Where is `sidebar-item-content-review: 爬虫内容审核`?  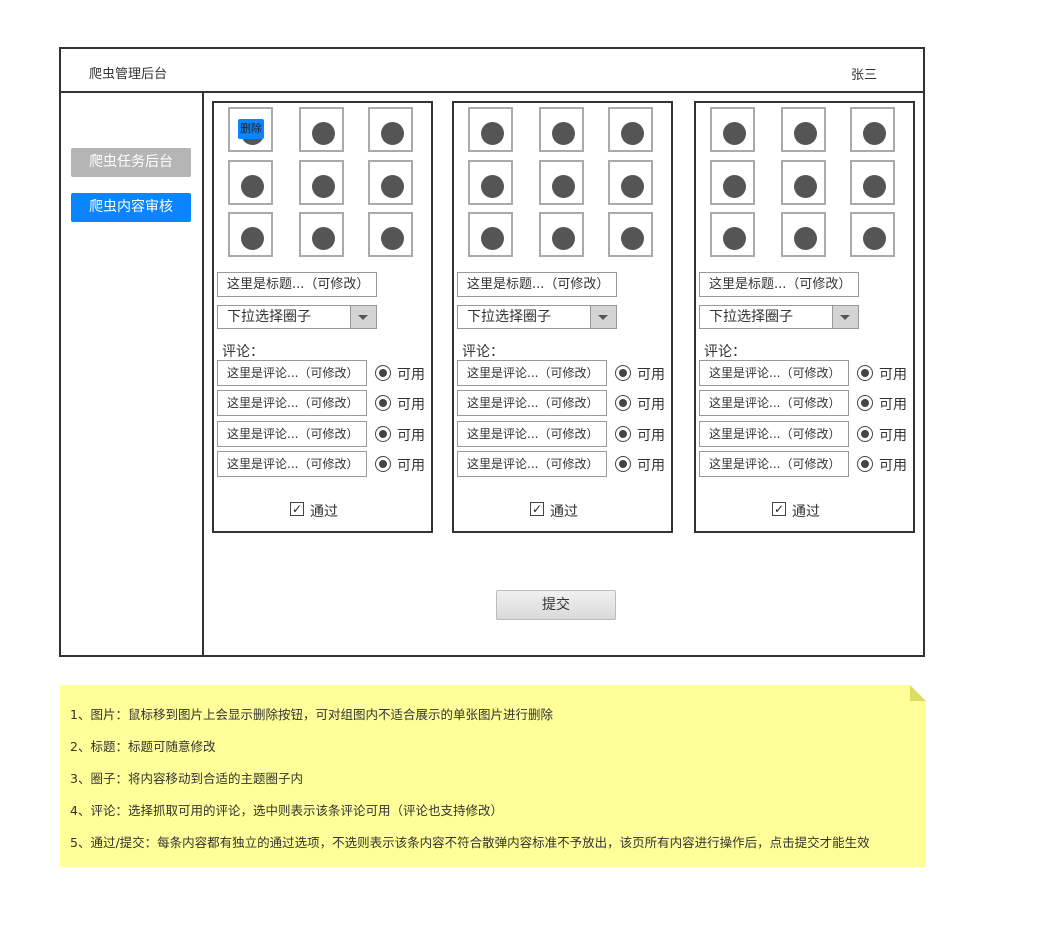 sidebar-item-content-review: 爬虫内容审核 is located at coordinates (131, 207).